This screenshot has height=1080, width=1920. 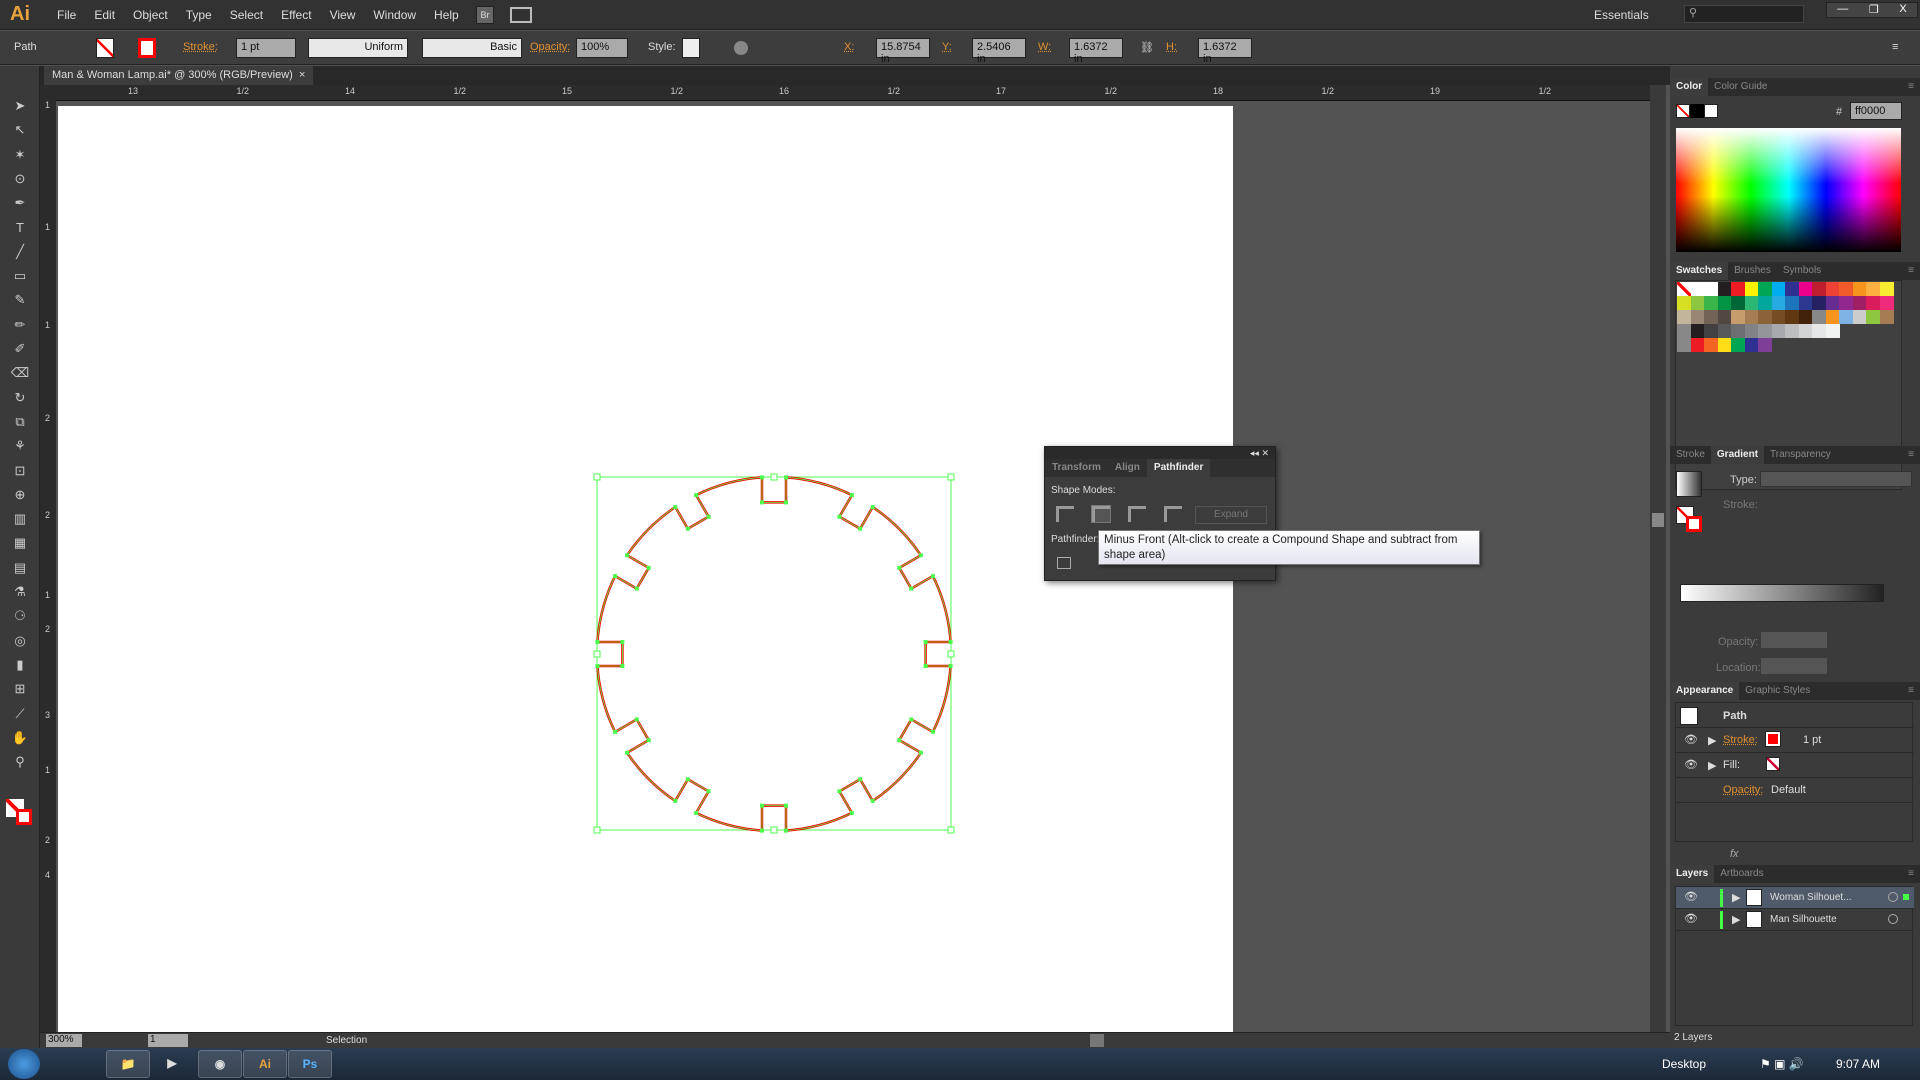 I want to click on graphic-style-swatch, so click(x=691, y=48).